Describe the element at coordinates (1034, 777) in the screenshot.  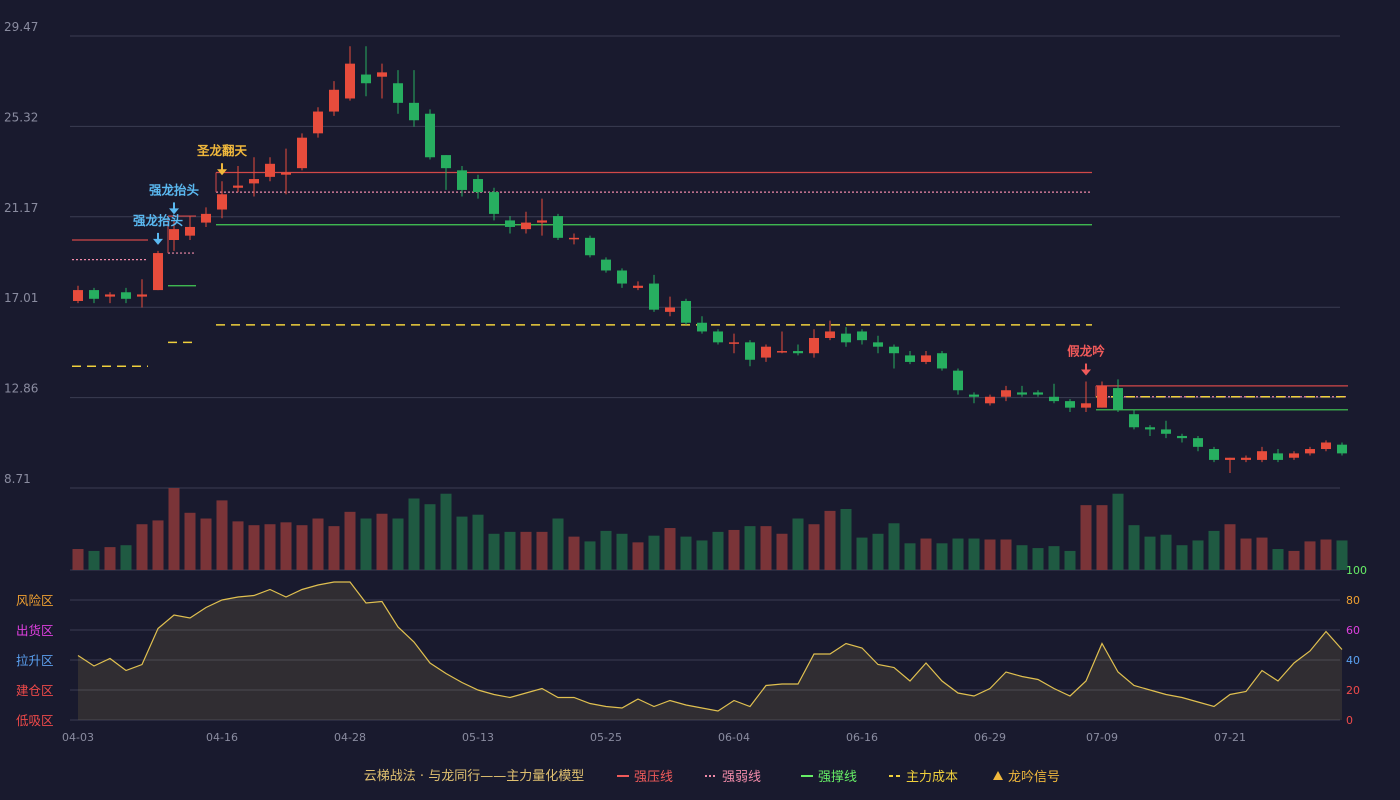
I see `legend-item-label: 龙吟信号` at that location.